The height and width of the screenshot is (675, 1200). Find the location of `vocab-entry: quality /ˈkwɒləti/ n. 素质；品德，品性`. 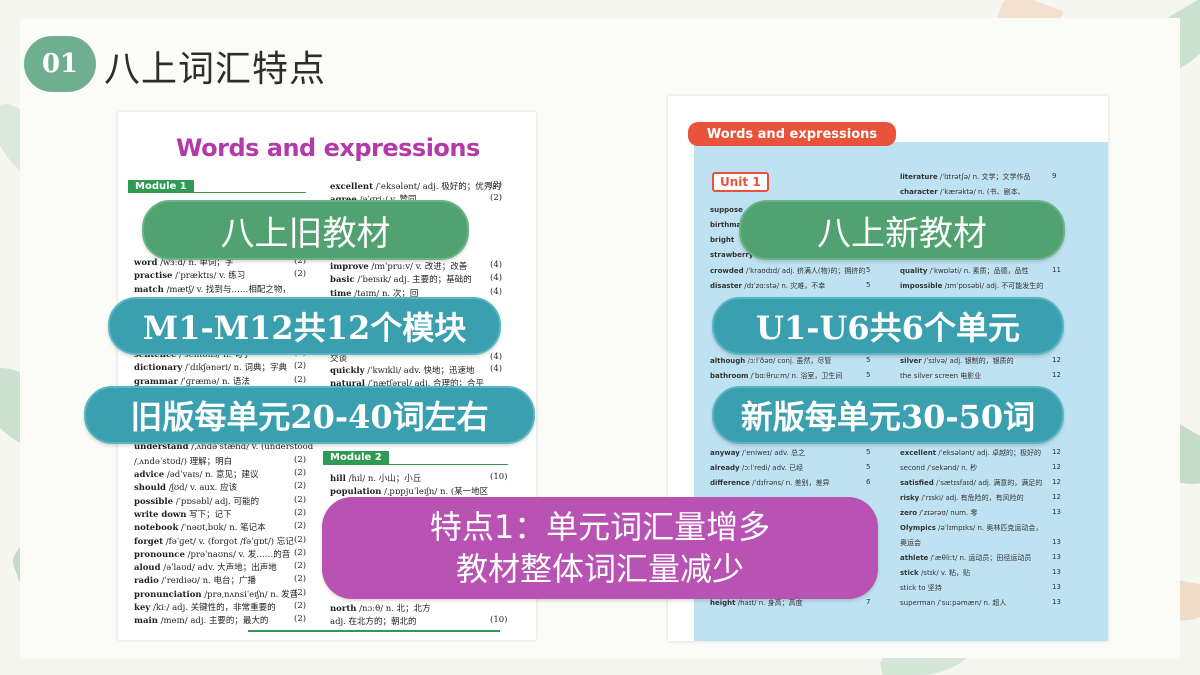

vocab-entry: quality /ˈkwɒləti/ n. 素质；品德，品性 is located at coordinates (964, 271).